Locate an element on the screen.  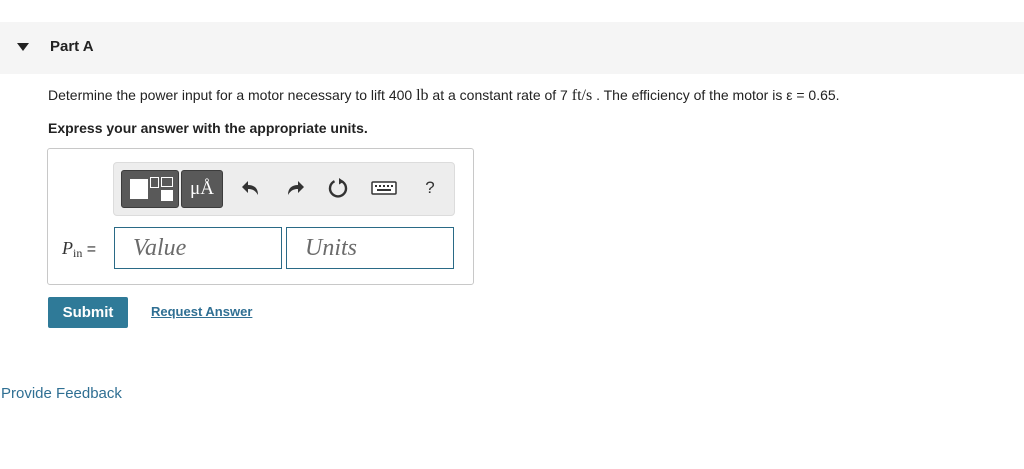
units-field-box is located at coordinates (370, 248).